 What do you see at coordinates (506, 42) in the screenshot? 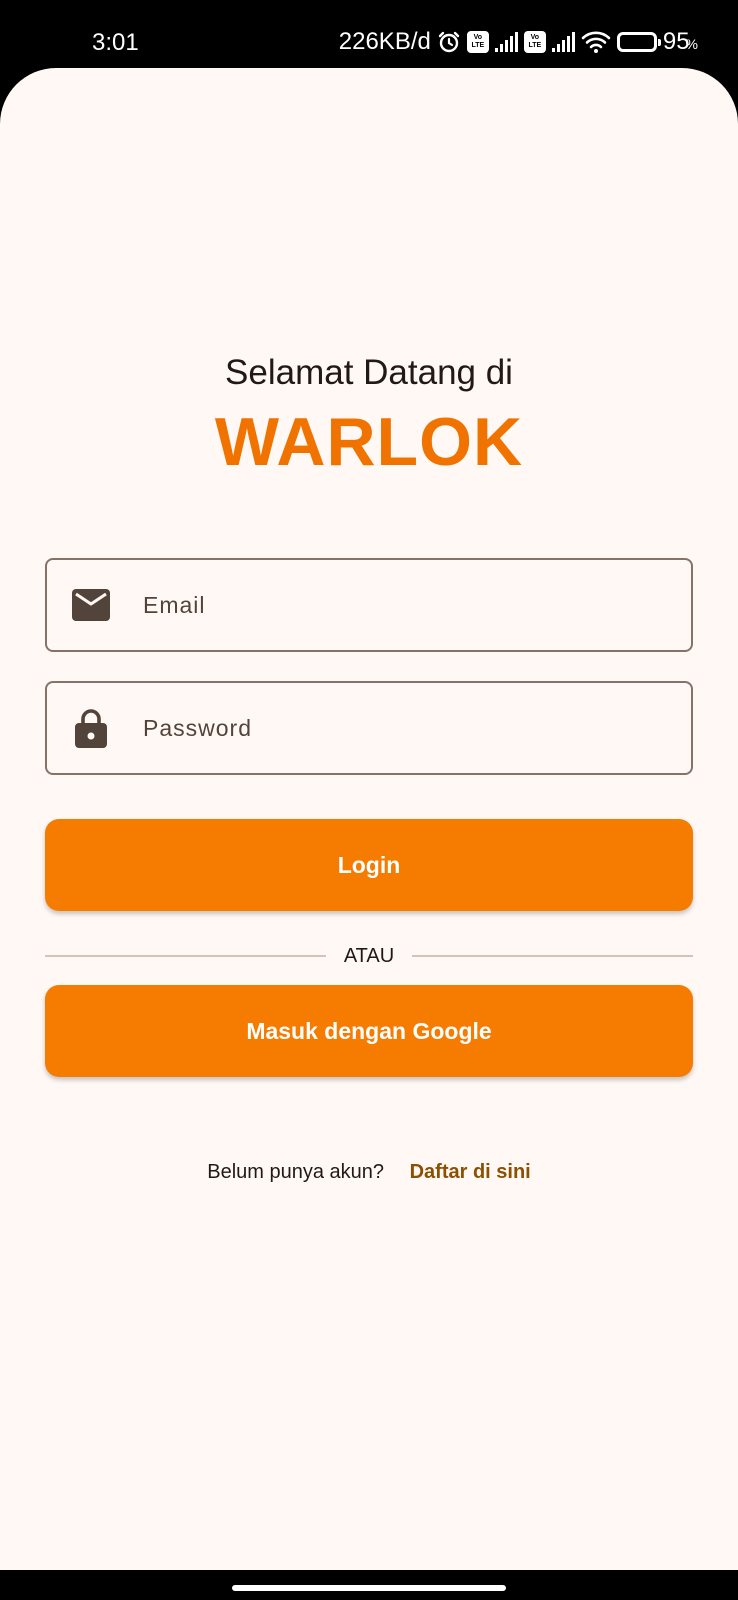
I see `signal-icon` at bounding box center [506, 42].